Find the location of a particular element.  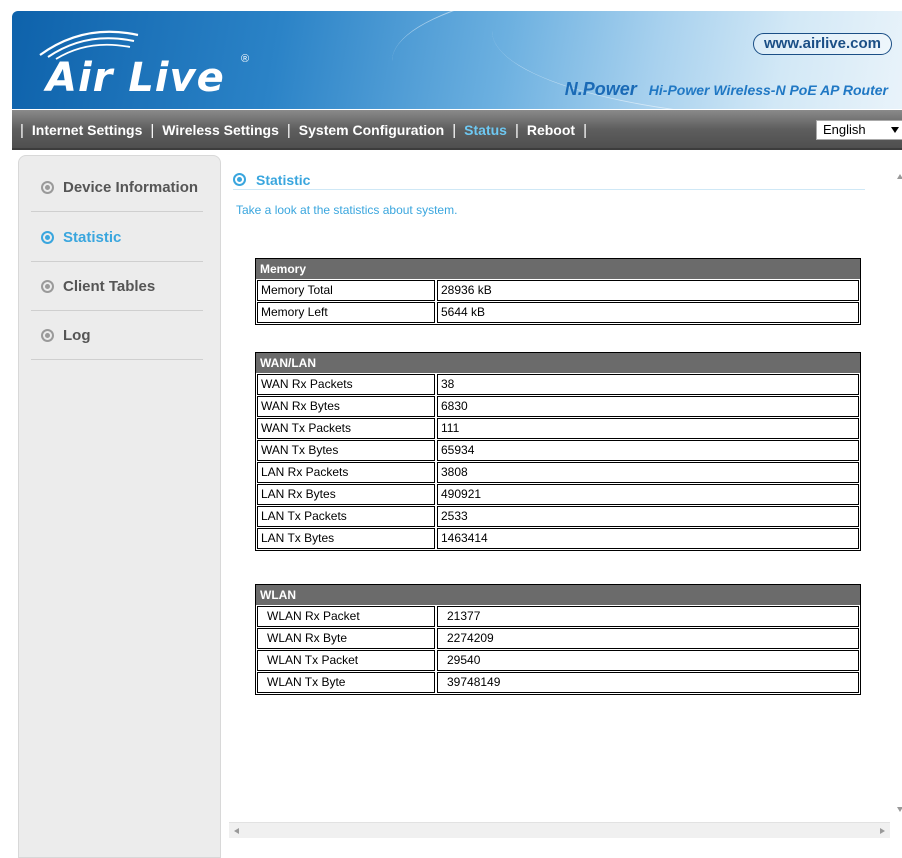

table-row: LAN Tx Bytes 1463414 is located at coordinates (558, 538).